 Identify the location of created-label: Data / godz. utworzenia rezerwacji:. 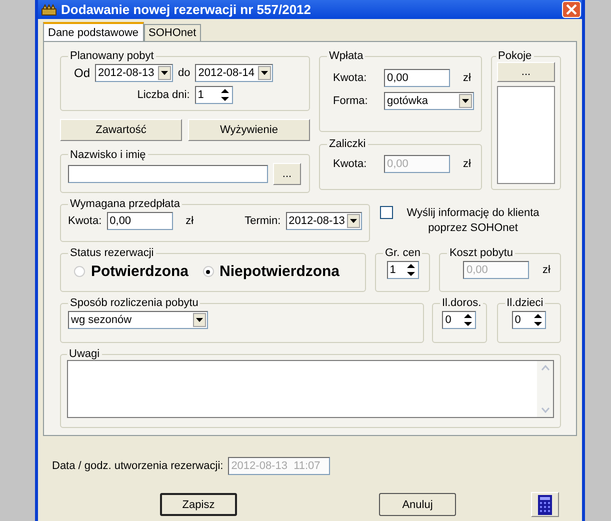
(138, 466).